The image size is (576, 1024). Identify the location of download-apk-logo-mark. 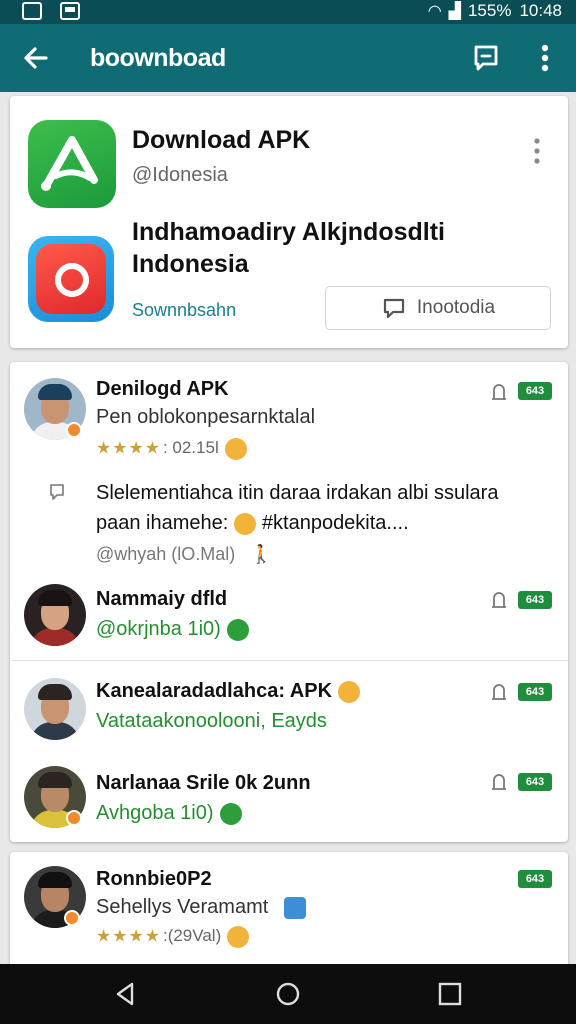
(69, 163).